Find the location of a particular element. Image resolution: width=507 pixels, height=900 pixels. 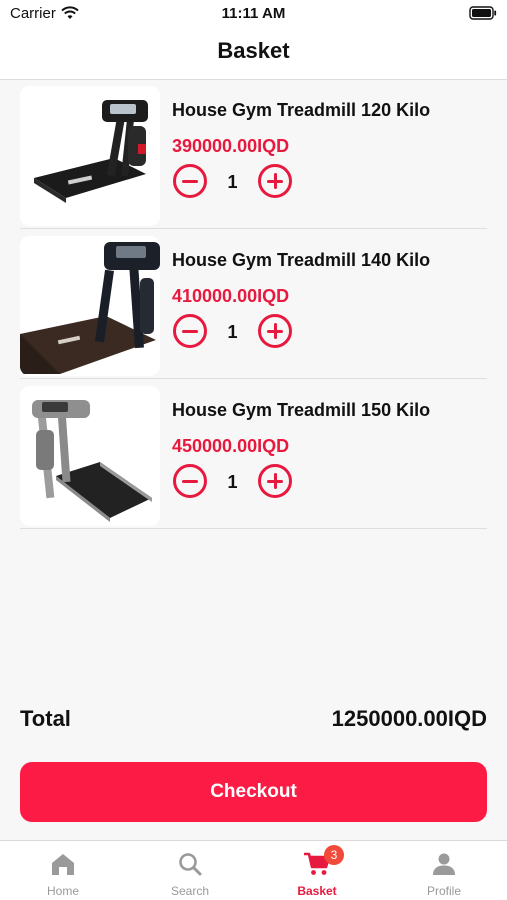

cart-count-badge: 3 is located at coordinates (334, 855).